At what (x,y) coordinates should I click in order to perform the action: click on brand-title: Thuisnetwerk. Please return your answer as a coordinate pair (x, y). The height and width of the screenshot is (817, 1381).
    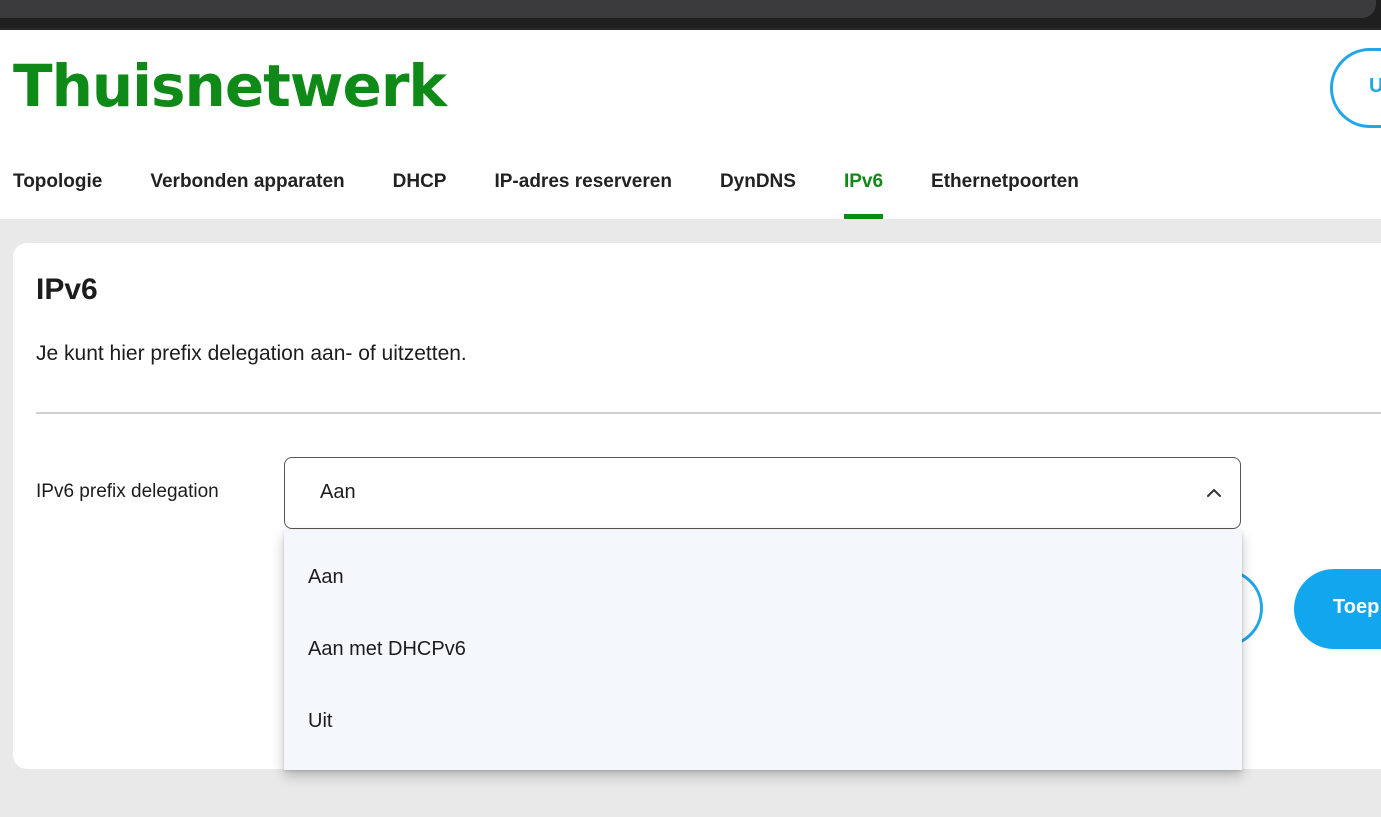
    Looking at the image, I should click on (230, 86).